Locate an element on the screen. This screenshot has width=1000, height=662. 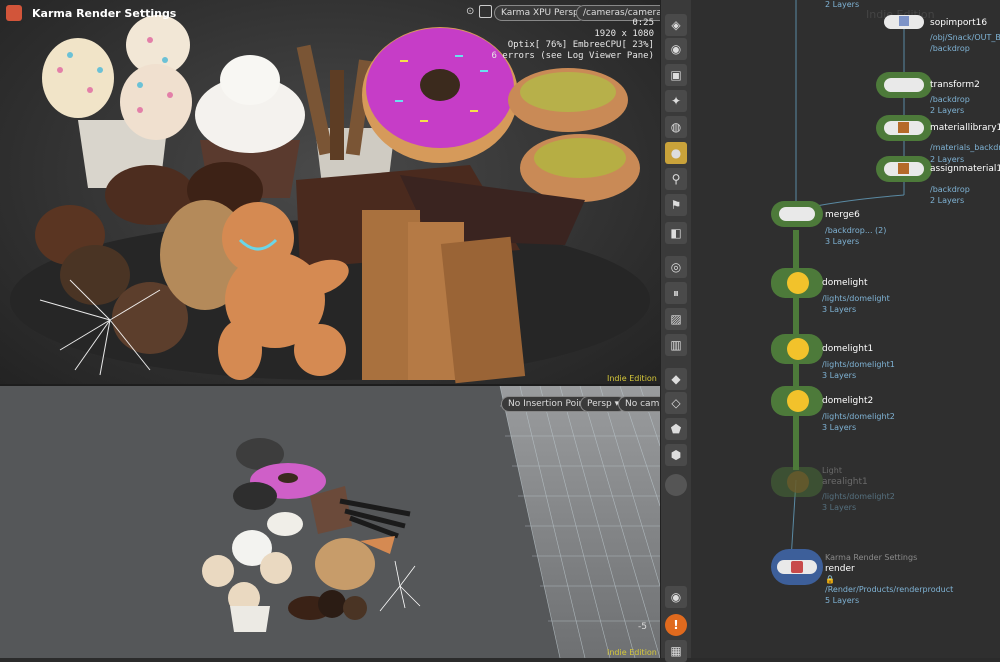
persp-label: Persp is located at coordinates (599, 404).